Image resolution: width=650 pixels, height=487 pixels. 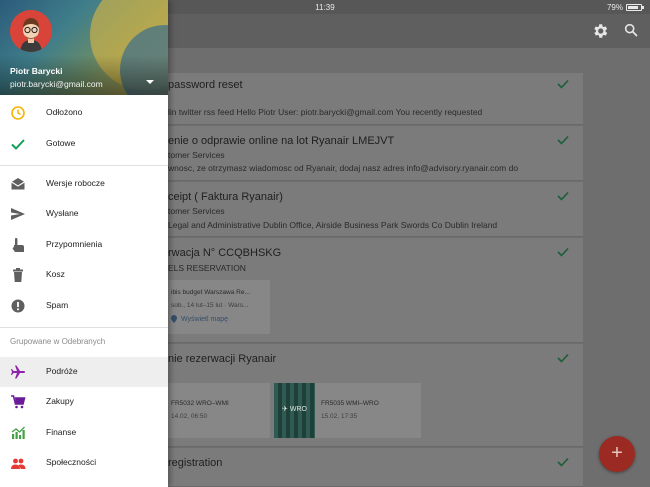 What do you see at coordinates (84, 402) in the screenshot?
I see `drawer-item-shopping: Zakupy` at bounding box center [84, 402].